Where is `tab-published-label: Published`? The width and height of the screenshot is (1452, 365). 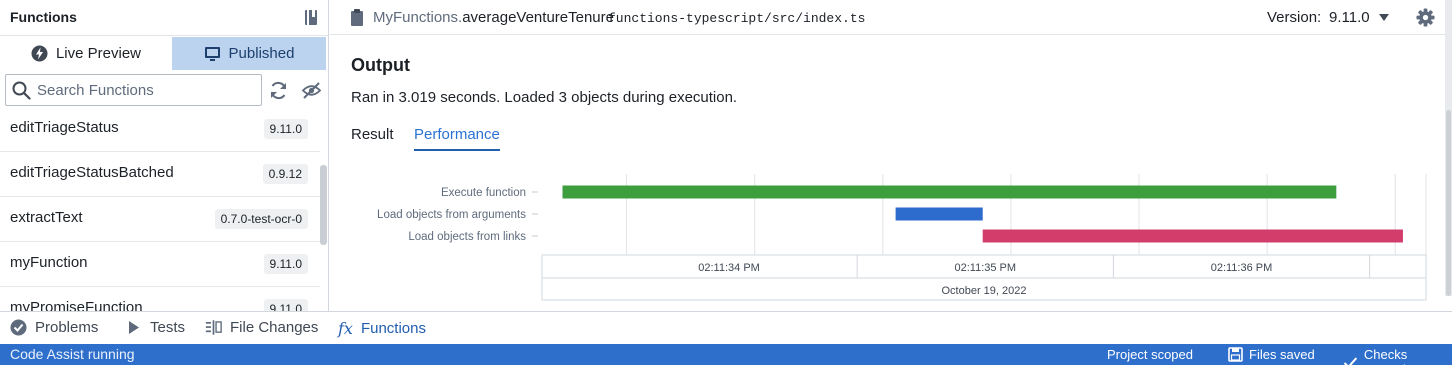
tab-published-label: Published is located at coordinates (261, 53).